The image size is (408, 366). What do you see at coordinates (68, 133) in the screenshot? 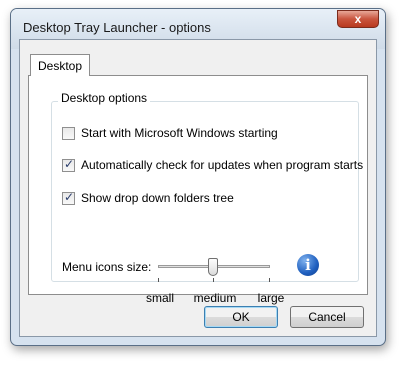
I see `start-with-windows-checkbox` at bounding box center [68, 133].